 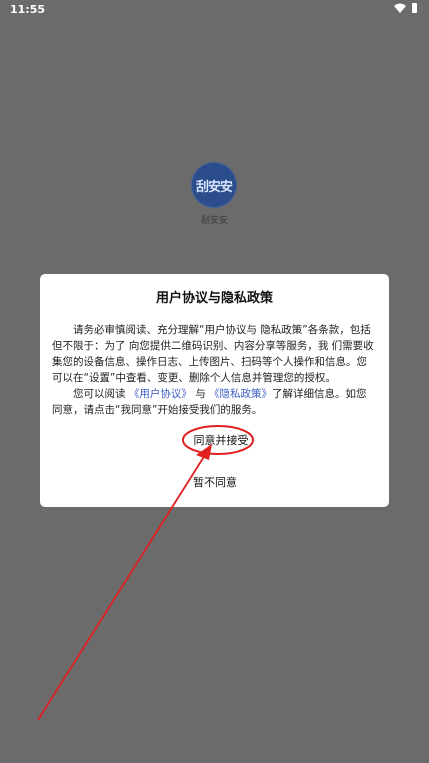 What do you see at coordinates (214, 221) in the screenshot?
I see `app-name: 刮安安` at bounding box center [214, 221].